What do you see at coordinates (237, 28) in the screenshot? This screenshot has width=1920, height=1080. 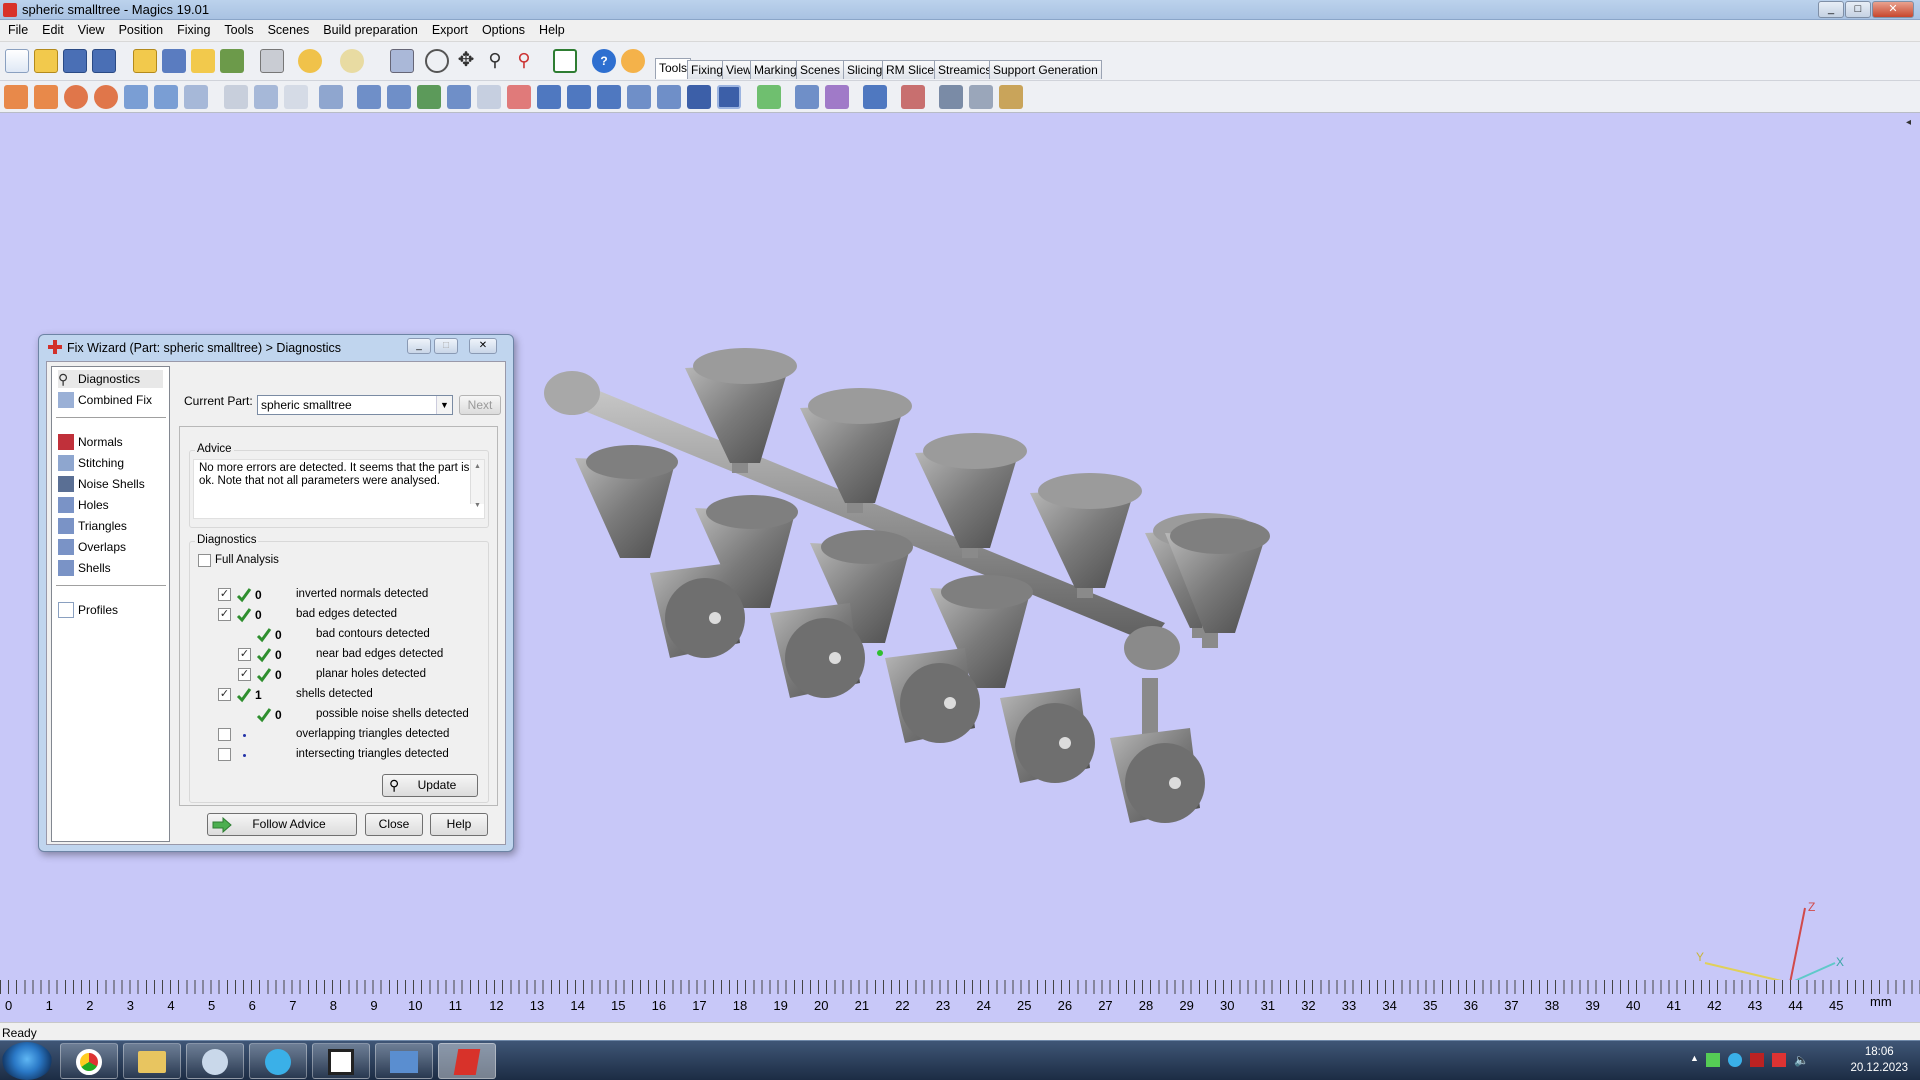 I see `menu-tools: Tools` at bounding box center [237, 28].